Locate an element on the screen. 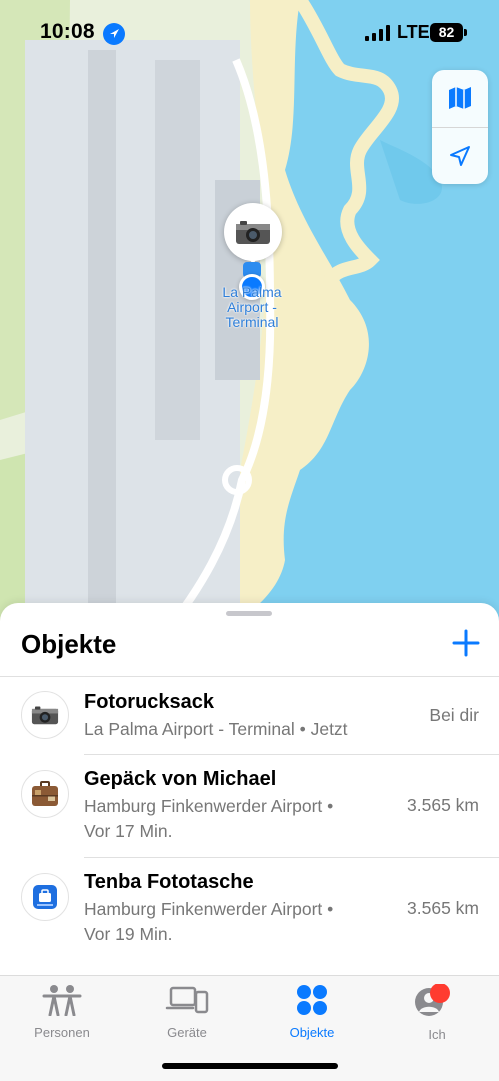 This screenshot has width=499, height=1081. network-type: LTE is located at coordinates (413, 32).